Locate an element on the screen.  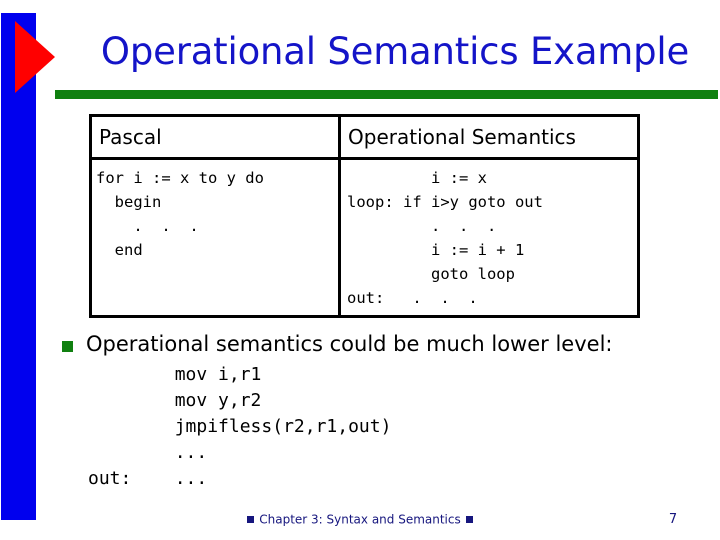
footer-label: Chapter 3: Syntax and Semantics is located at coordinates (360, 519).